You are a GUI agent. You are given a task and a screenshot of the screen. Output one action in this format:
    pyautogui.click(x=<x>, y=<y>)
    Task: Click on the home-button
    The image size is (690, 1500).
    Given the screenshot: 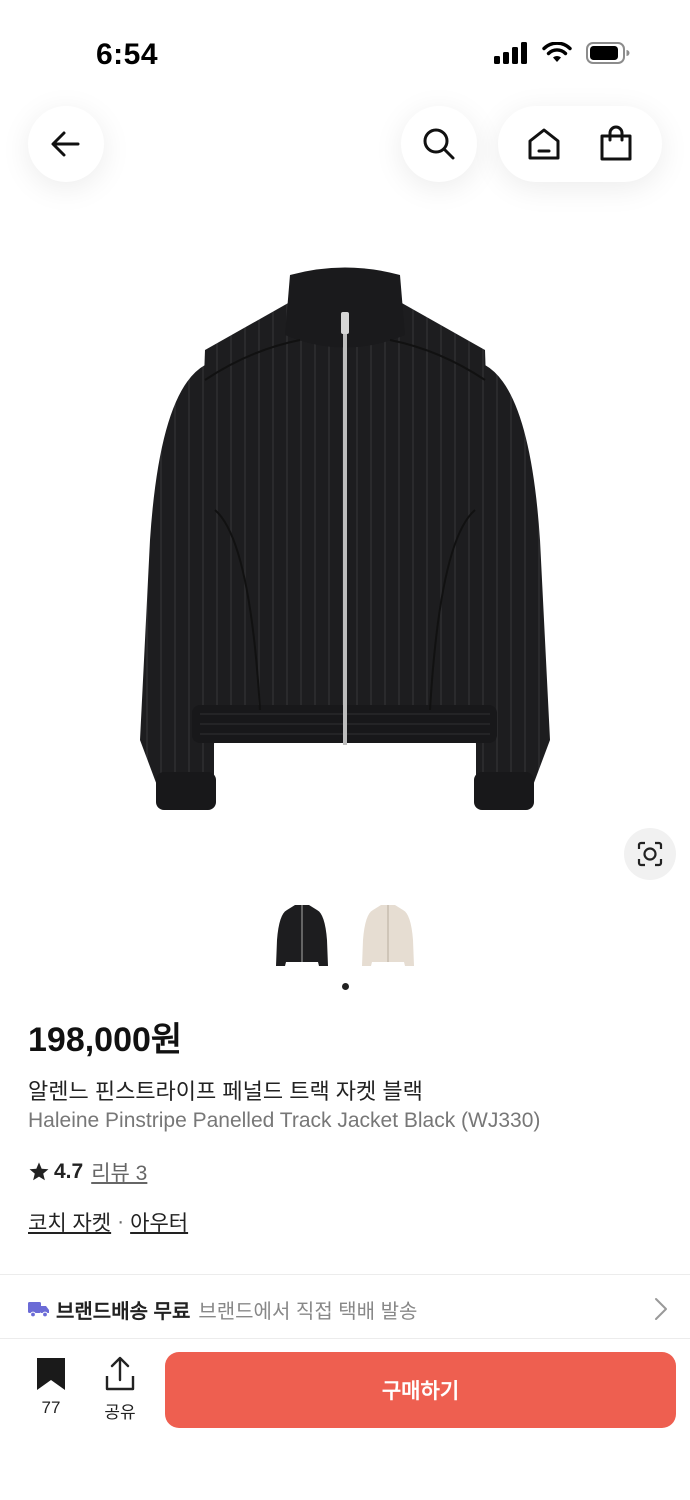 What is the action you would take?
    pyautogui.click(x=544, y=144)
    